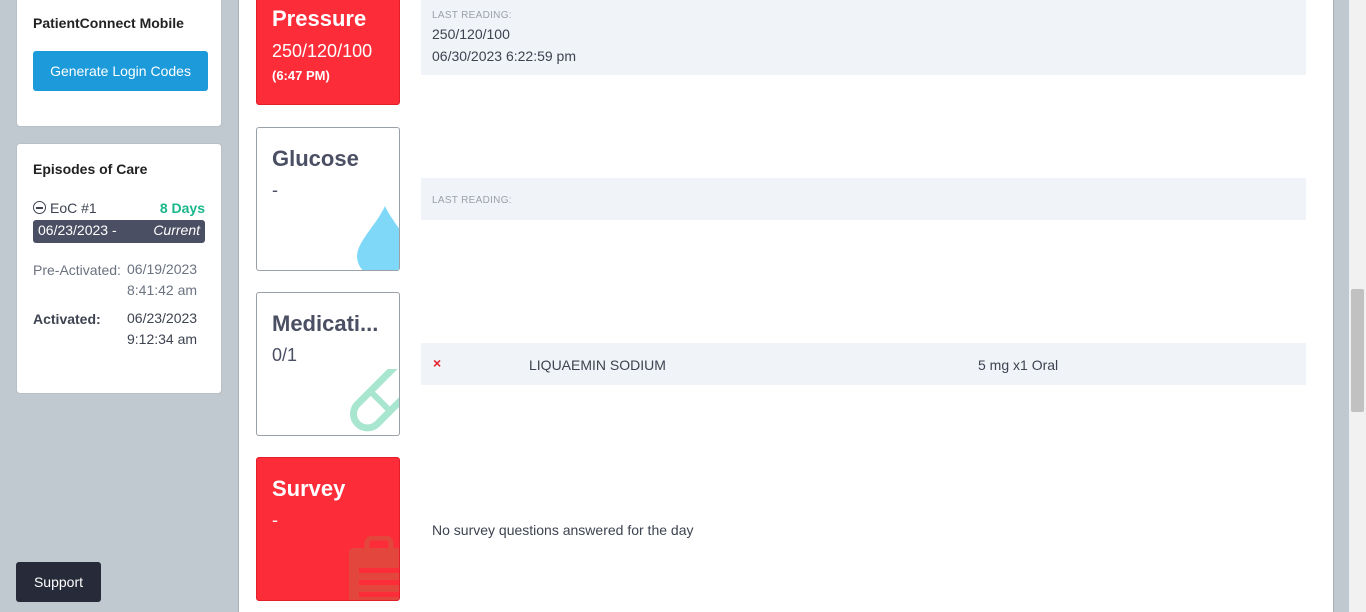 This screenshot has width=1366, height=612. Describe the element at coordinates (863, 364) in the screenshot. I see `medication-row: × LIQUAEMIN SODIUM 5 mg x1 Oral` at that location.